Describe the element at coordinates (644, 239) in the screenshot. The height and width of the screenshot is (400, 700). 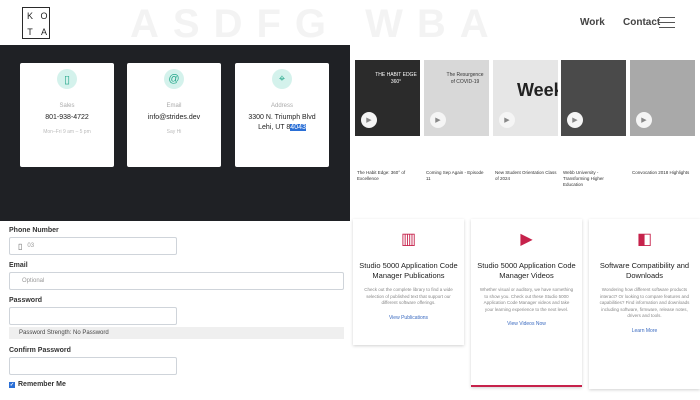
I see `compat-icon: ◧` at that location.